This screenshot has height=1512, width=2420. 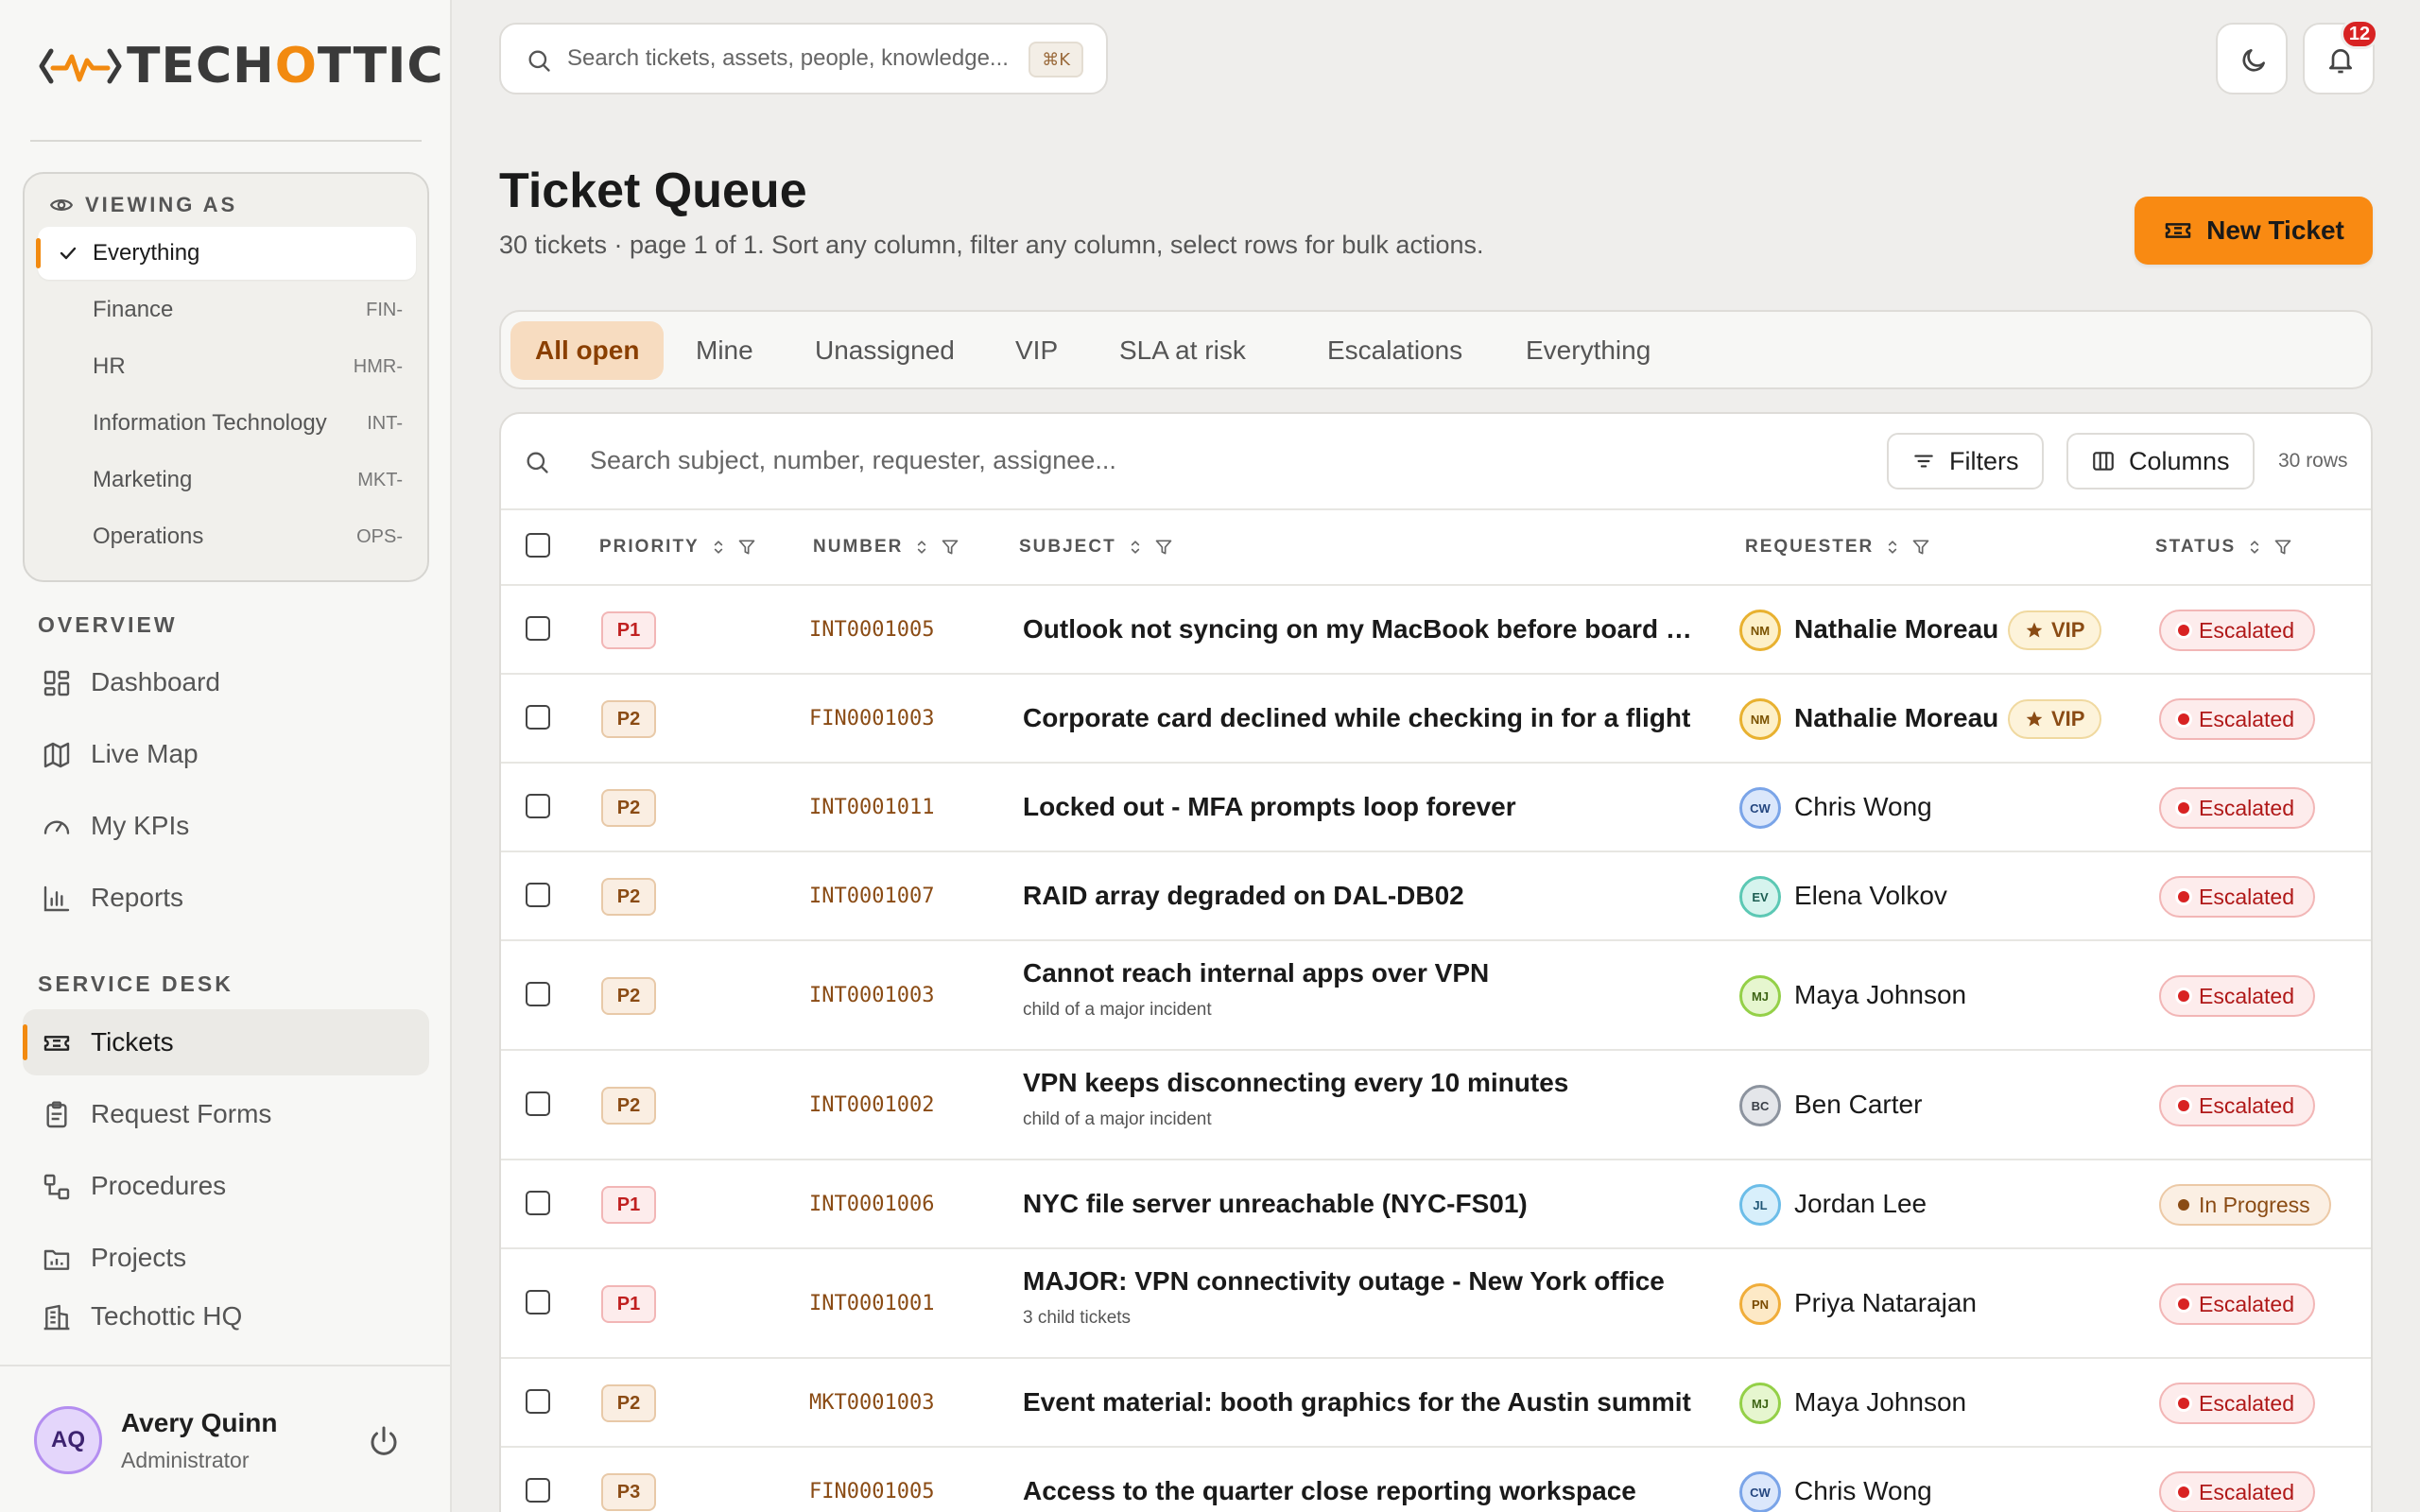 I want to click on ticket-number: FIN0001003, so click(x=871, y=718).